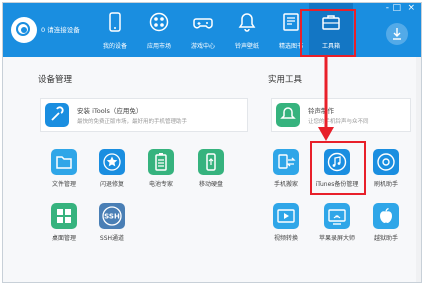  What do you see at coordinates (161, 162) in the screenshot?
I see `battery-icon` at bounding box center [161, 162].